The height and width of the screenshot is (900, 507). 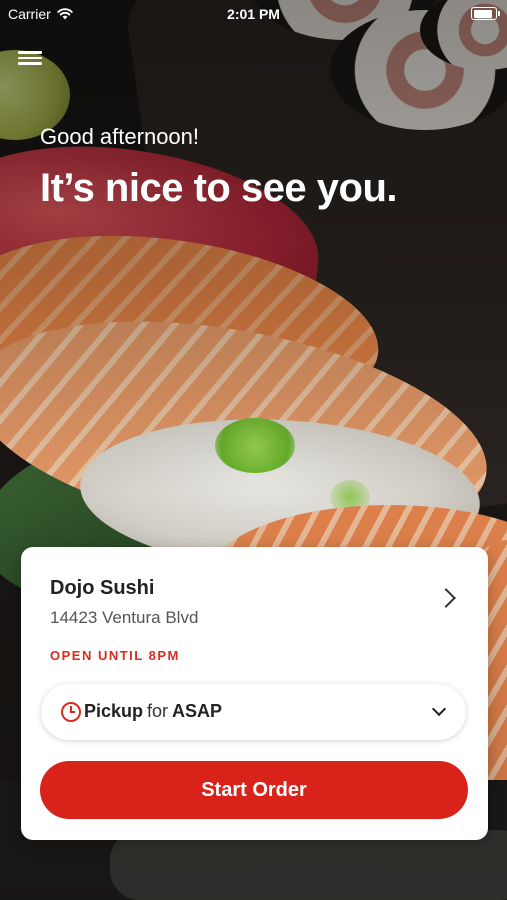 What do you see at coordinates (482, 13) in the screenshot?
I see `battery-fill` at bounding box center [482, 13].